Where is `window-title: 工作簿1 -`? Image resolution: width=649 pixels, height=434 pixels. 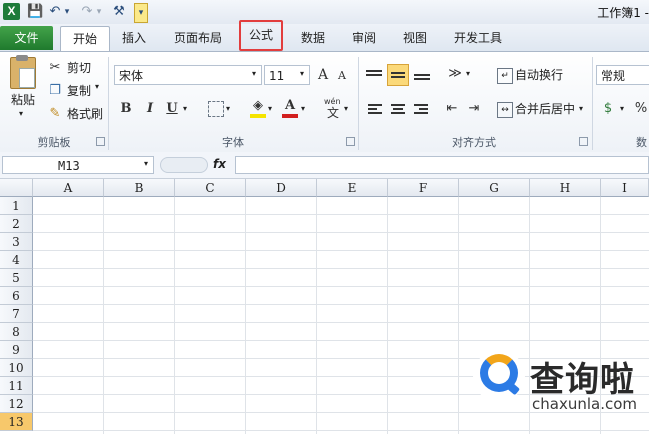 window-title: 工作簿1 - is located at coordinates (623, 13).